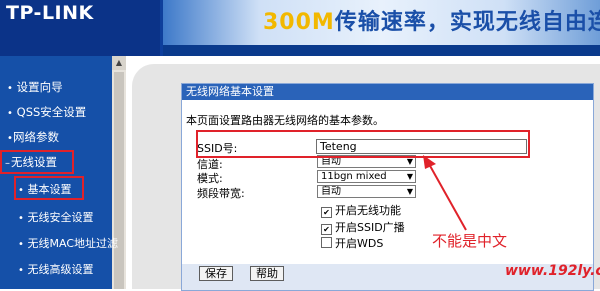 Image resolution: width=600 pixels, height=291 pixels. I want to click on highlight-basic-settings, so click(49, 188).